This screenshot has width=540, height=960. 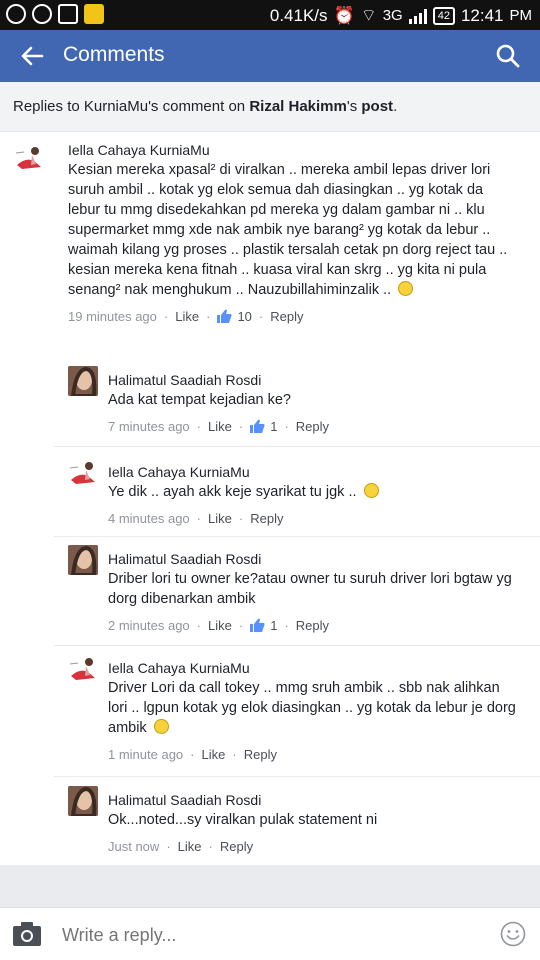 I want to click on comment-time: 1 minute ago, so click(x=146, y=754).